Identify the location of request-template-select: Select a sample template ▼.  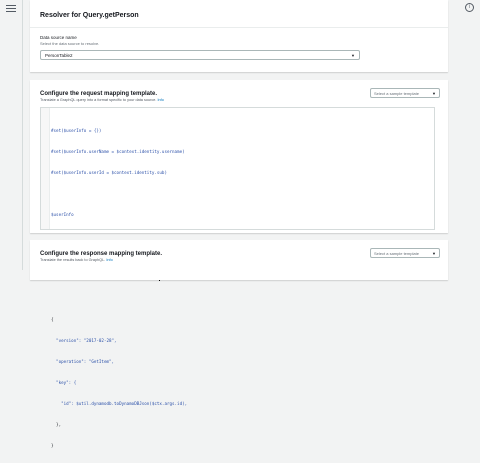
(405, 93).